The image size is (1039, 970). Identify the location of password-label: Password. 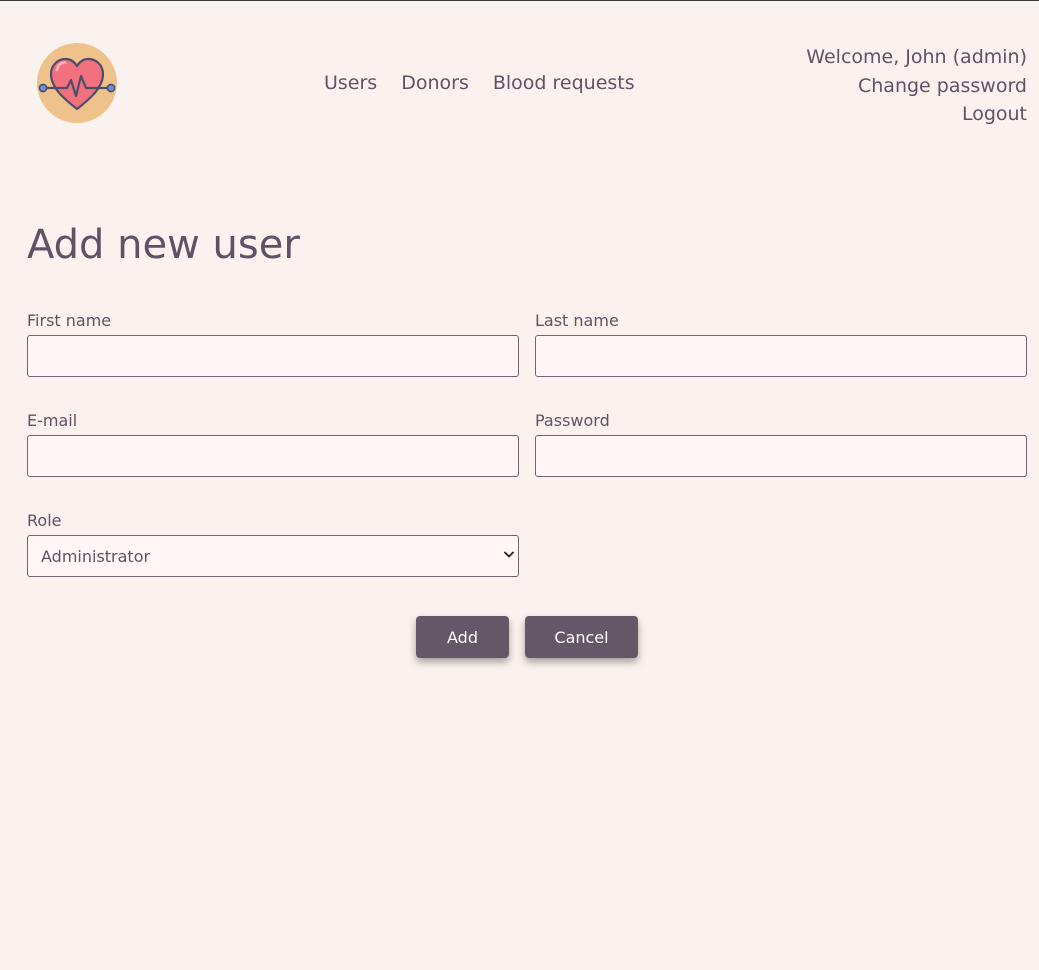
(572, 420).